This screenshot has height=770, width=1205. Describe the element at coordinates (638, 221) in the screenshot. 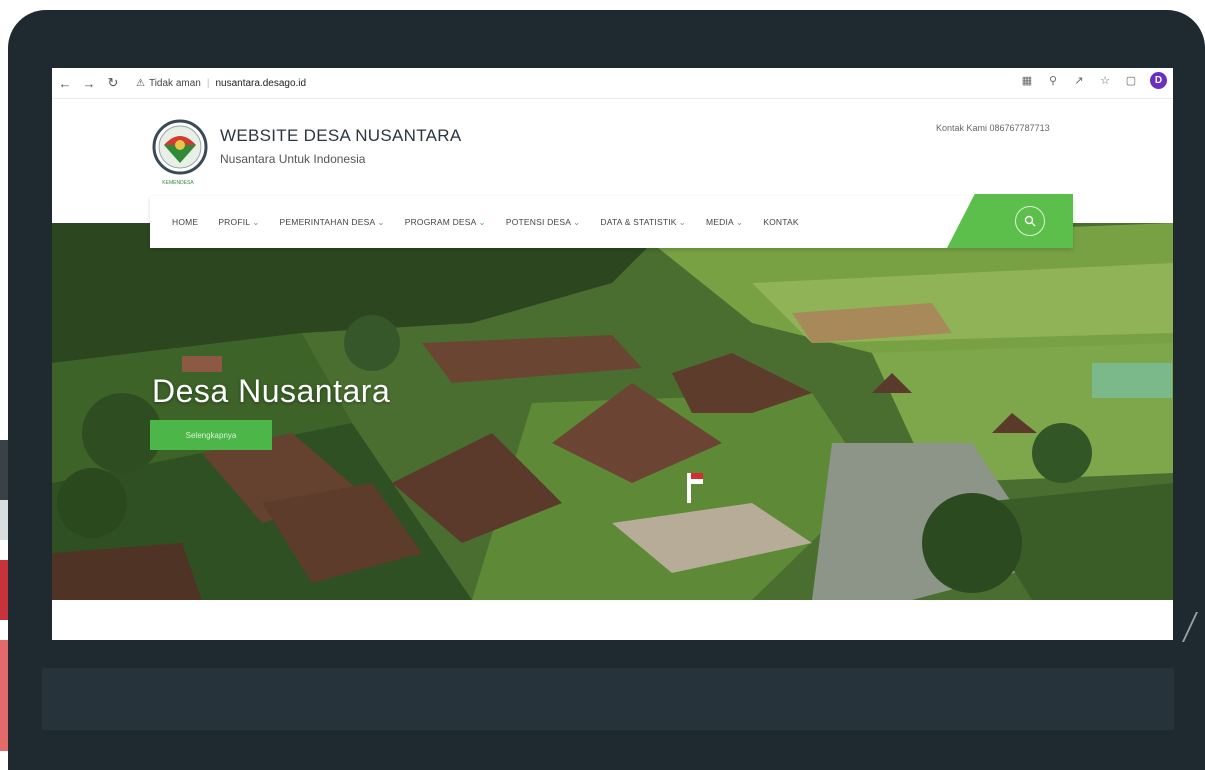

I see `nav-item-label: DATA & STATISTIK` at that location.